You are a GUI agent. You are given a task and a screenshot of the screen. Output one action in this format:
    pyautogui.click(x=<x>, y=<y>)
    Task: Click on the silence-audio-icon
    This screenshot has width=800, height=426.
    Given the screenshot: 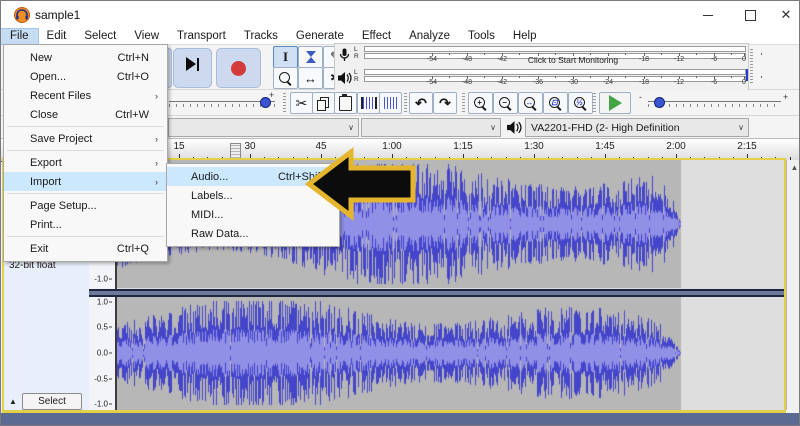 What is the action you would take?
    pyautogui.click(x=390, y=103)
    